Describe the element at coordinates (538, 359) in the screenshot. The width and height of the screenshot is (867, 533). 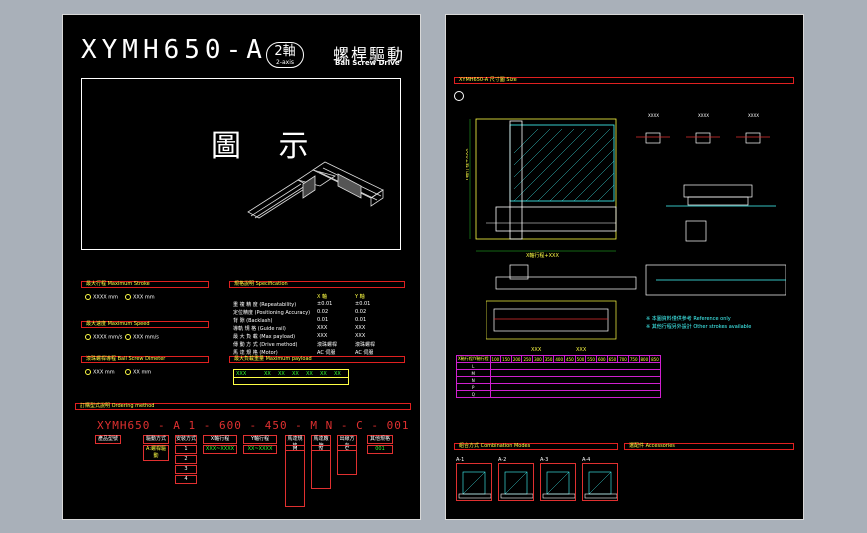
I see `grid-h5: 300` at that location.